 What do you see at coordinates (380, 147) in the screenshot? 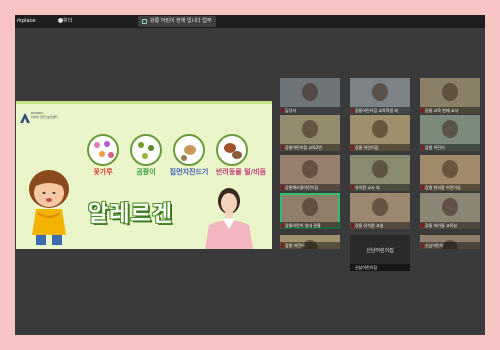
I see `participant-label: 강릉 어린이집` at bounding box center [380, 147].